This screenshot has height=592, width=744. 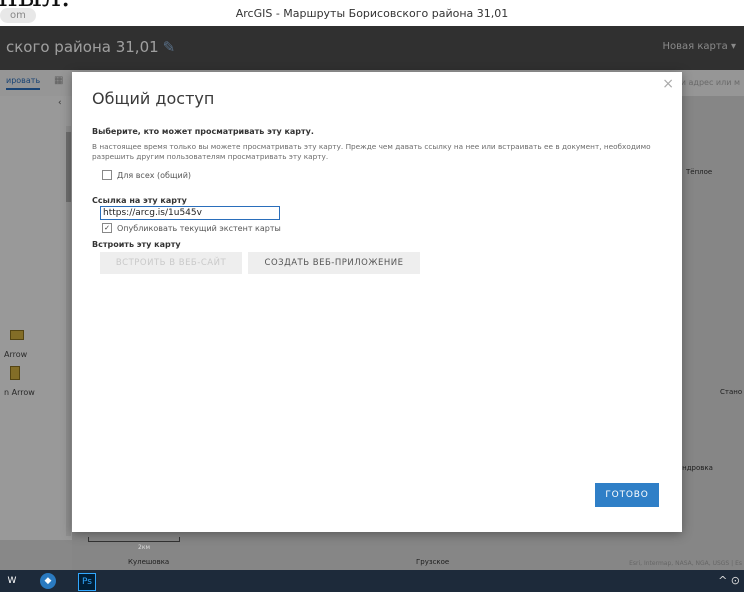 What do you see at coordinates (48, 581) in the screenshot?
I see `app-icon: ◆` at bounding box center [48, 581].